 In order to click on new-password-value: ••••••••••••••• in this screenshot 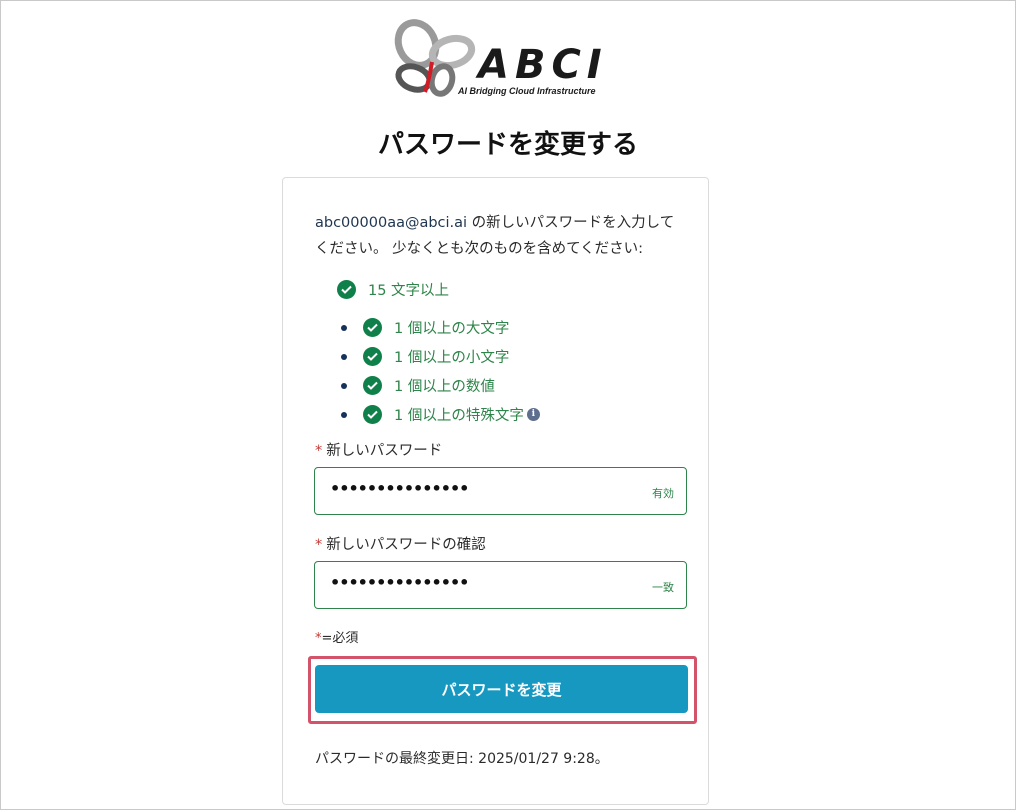, I will do `click(399, 488)`.